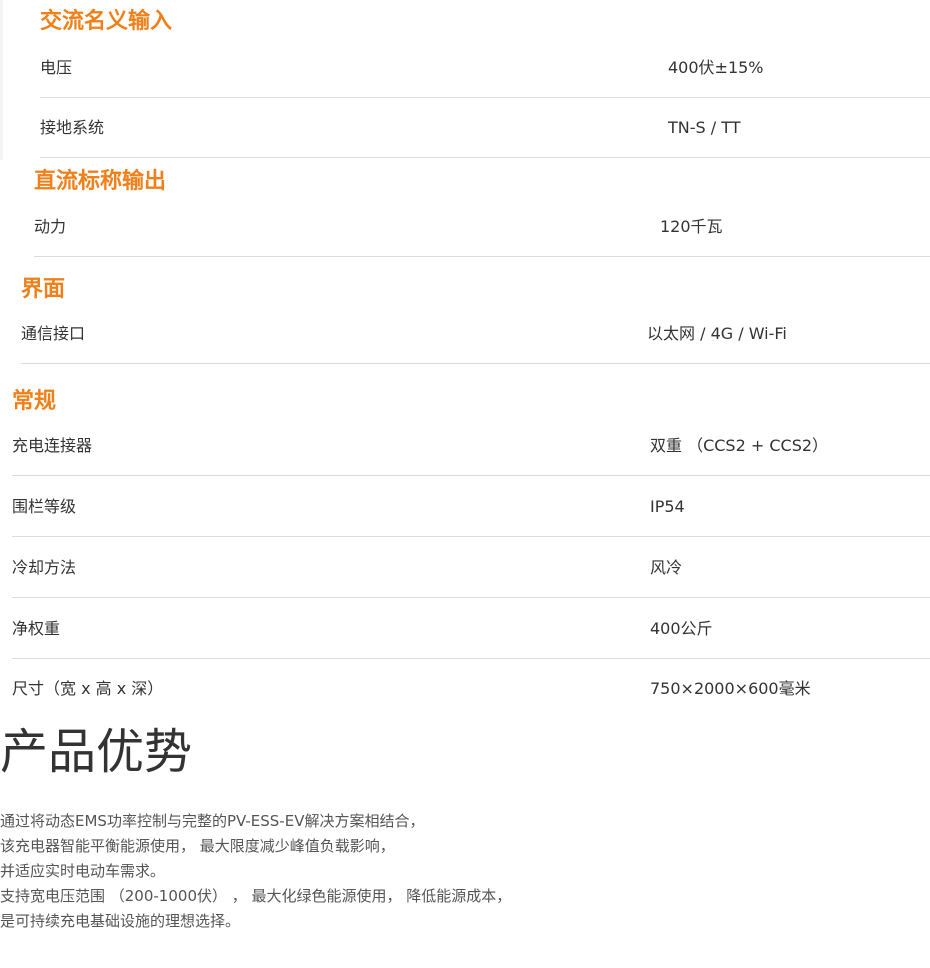 The width and height of the screenshot is (930, 968). What do you see at coordinates (471, 629) in the screenshot?
I see `spec-row-net-weight: 净权重 400公斤` at bounding box center [471, 629].